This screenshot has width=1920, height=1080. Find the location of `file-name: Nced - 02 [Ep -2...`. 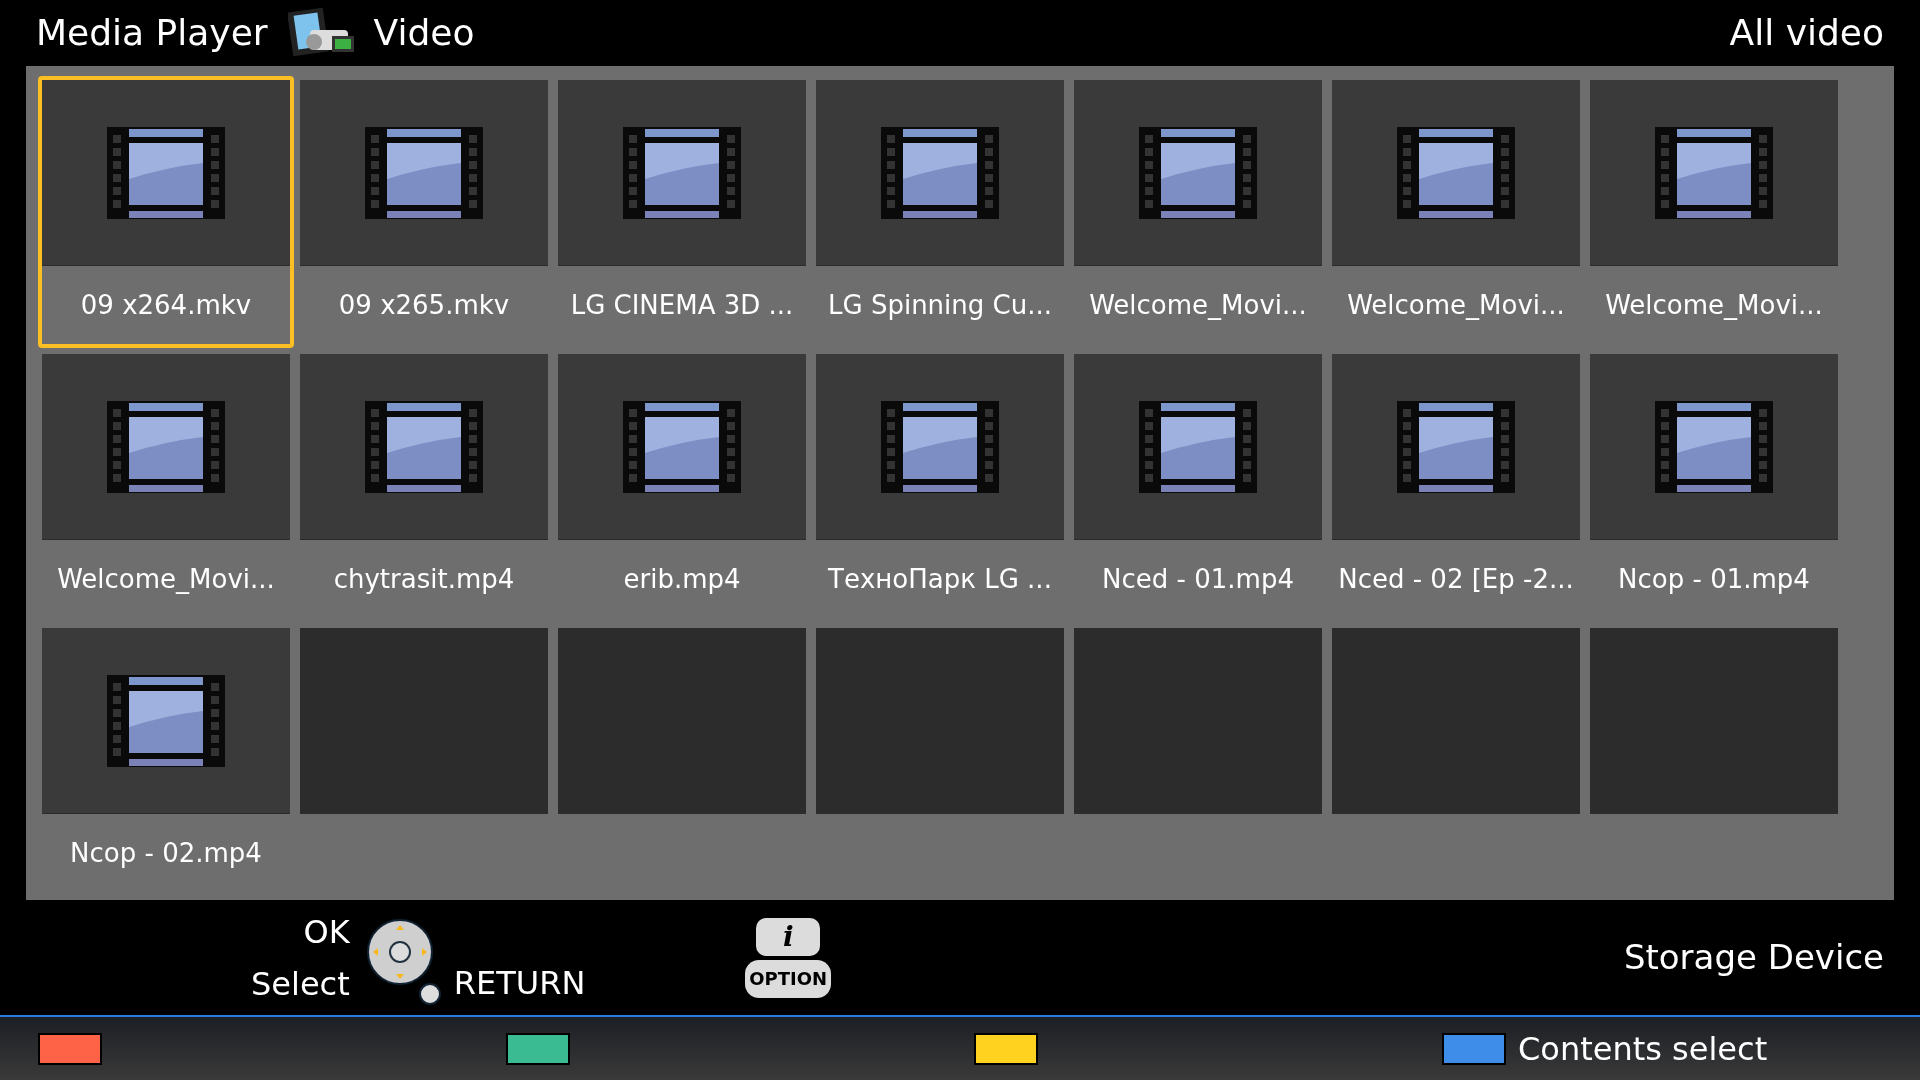

file-name: Nced - 02 [Ep -2... is located at coordinates (1456, 579).